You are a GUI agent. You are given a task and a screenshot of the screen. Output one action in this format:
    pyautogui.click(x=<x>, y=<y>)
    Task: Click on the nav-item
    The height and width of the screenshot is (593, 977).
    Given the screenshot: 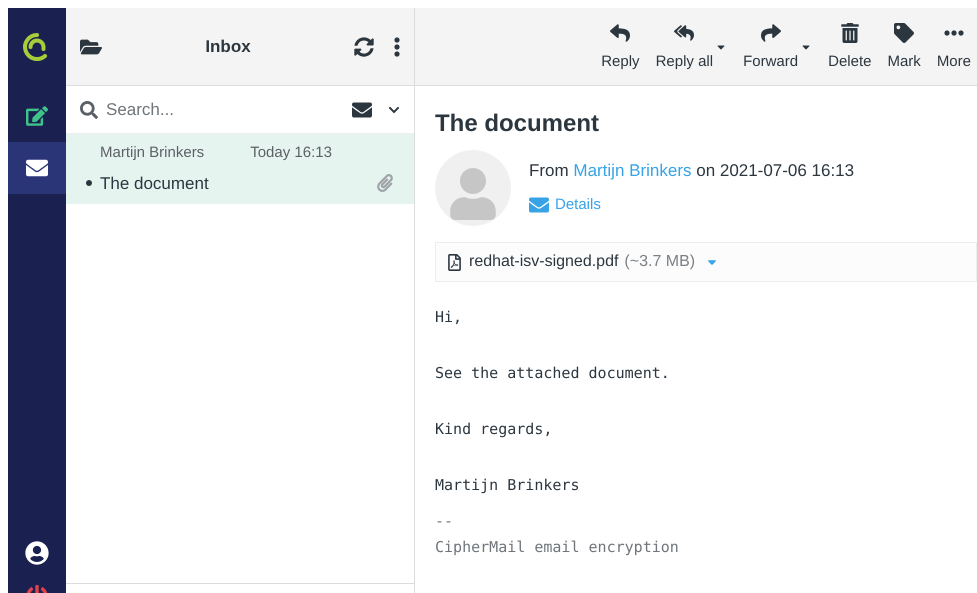 What is the action you would take?
    pyautogui.click(x=37, y=168)
    